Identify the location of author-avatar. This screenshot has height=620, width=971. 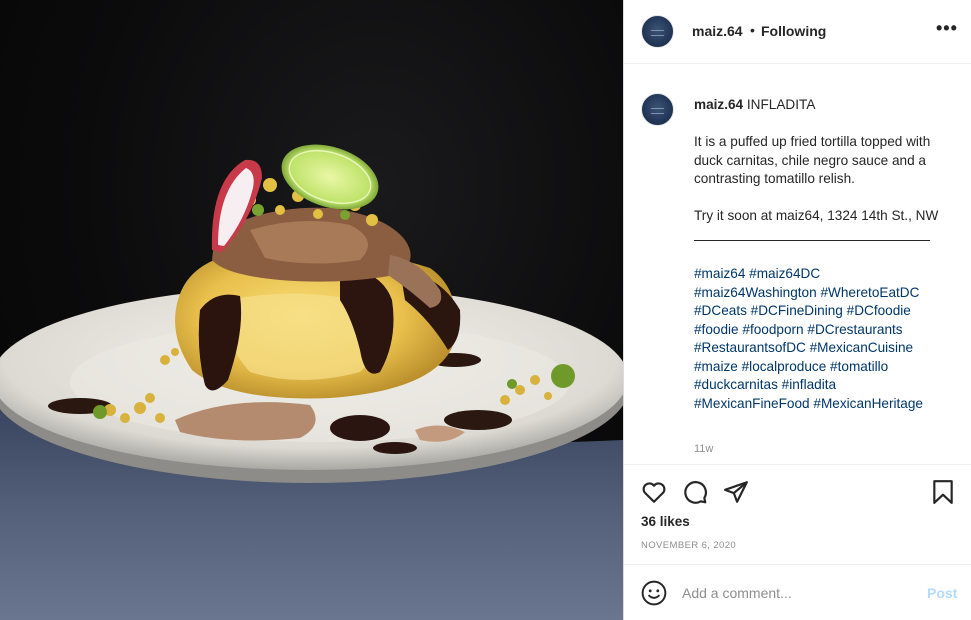
(657, 31).